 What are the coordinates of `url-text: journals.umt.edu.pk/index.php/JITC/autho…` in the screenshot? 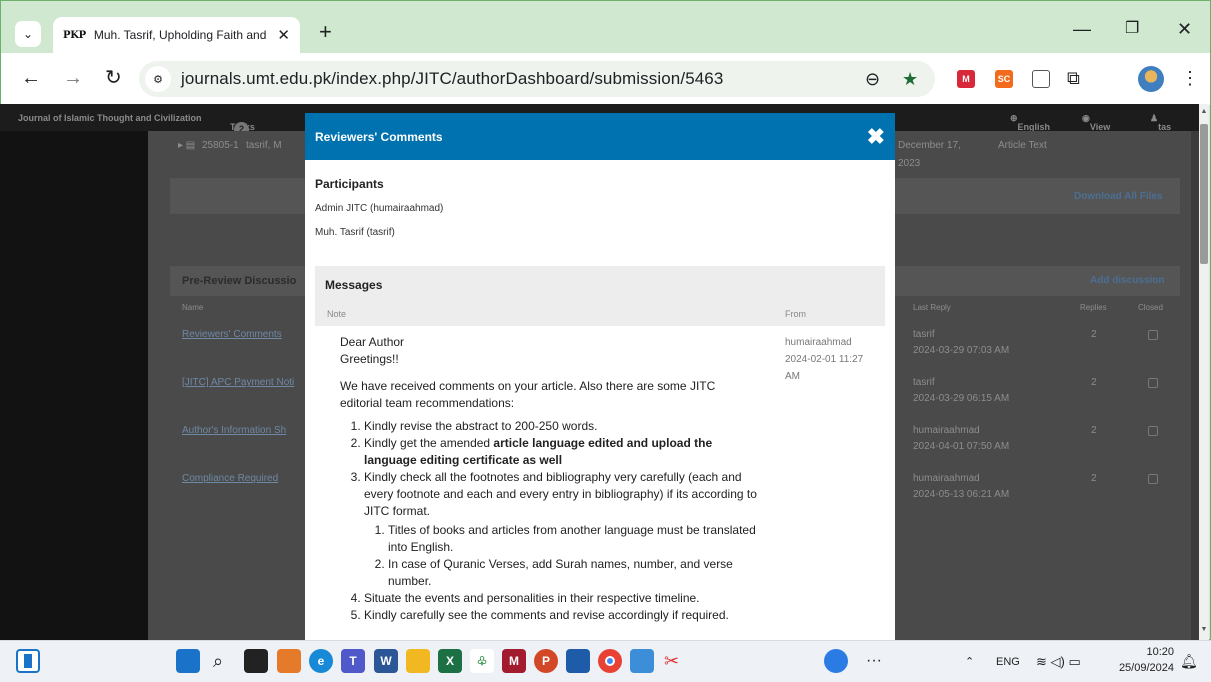 It's located at (452, 79).